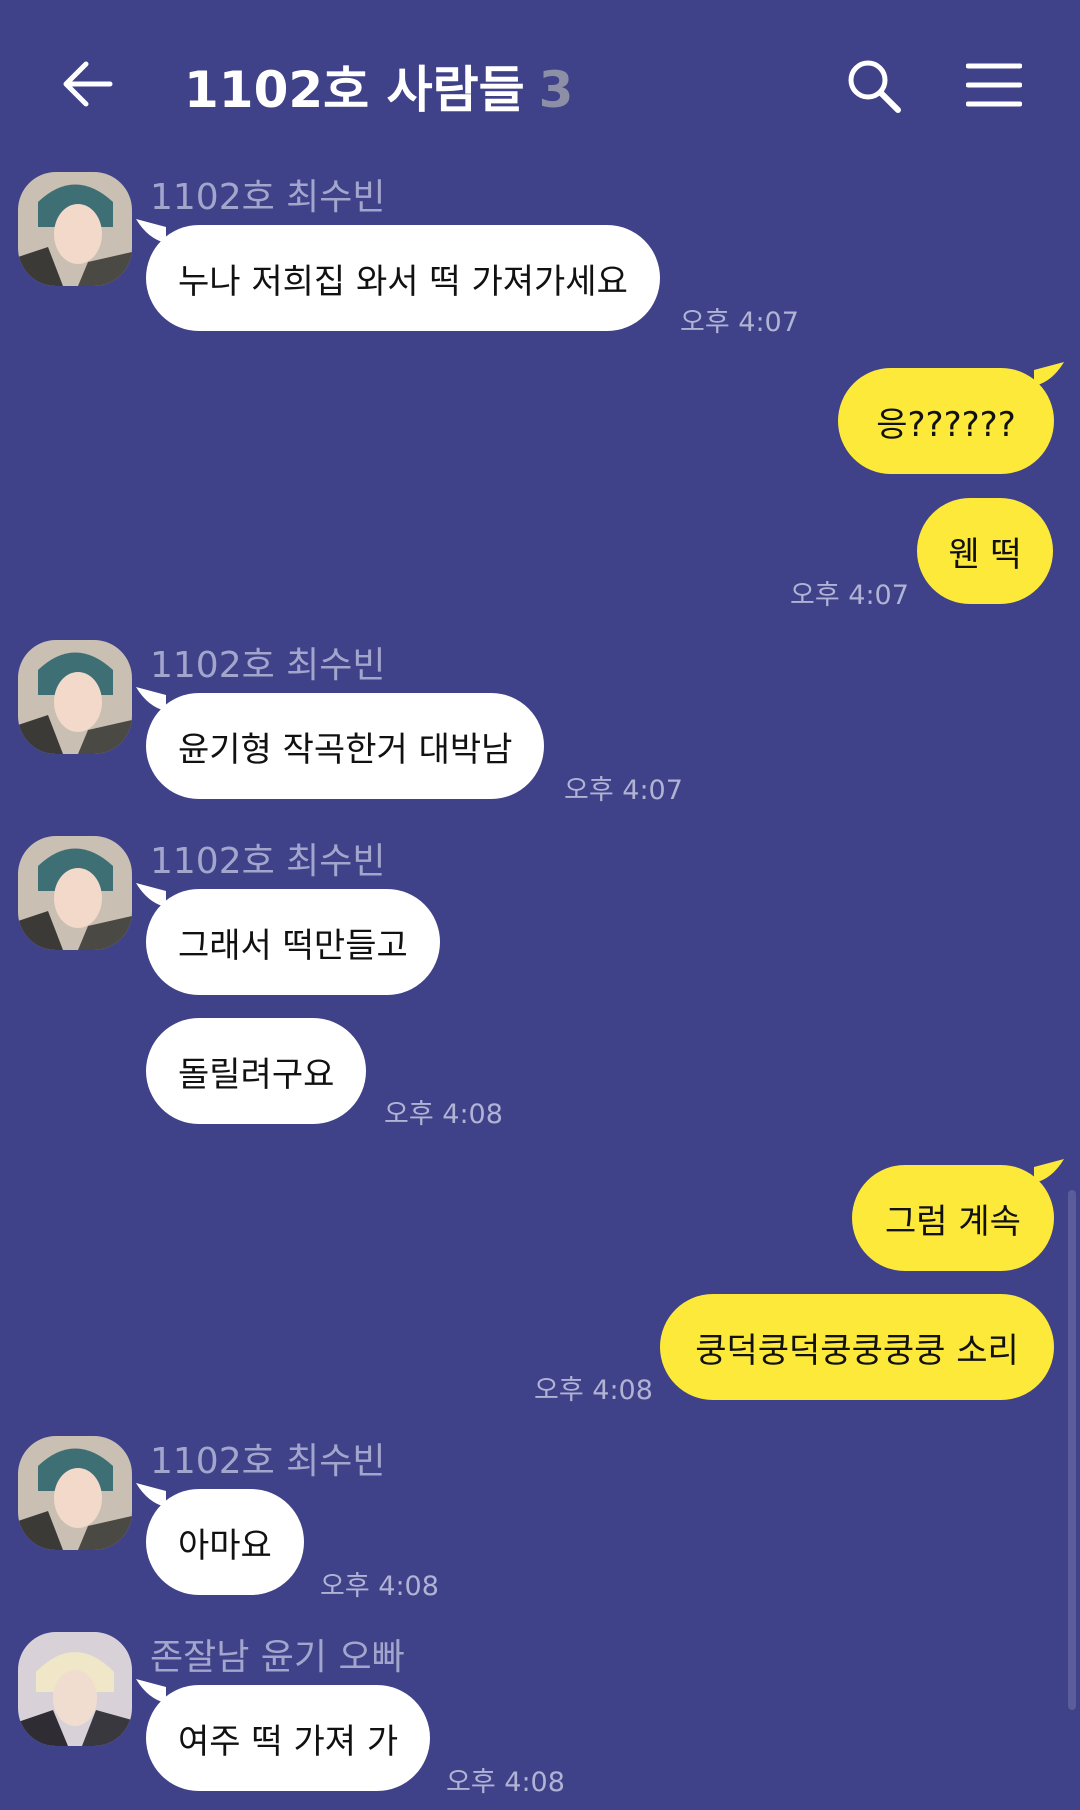 This screenshot has width=1080, height=1810. I want to click on message-text: 돌릴려구요, so click(256, 1074).